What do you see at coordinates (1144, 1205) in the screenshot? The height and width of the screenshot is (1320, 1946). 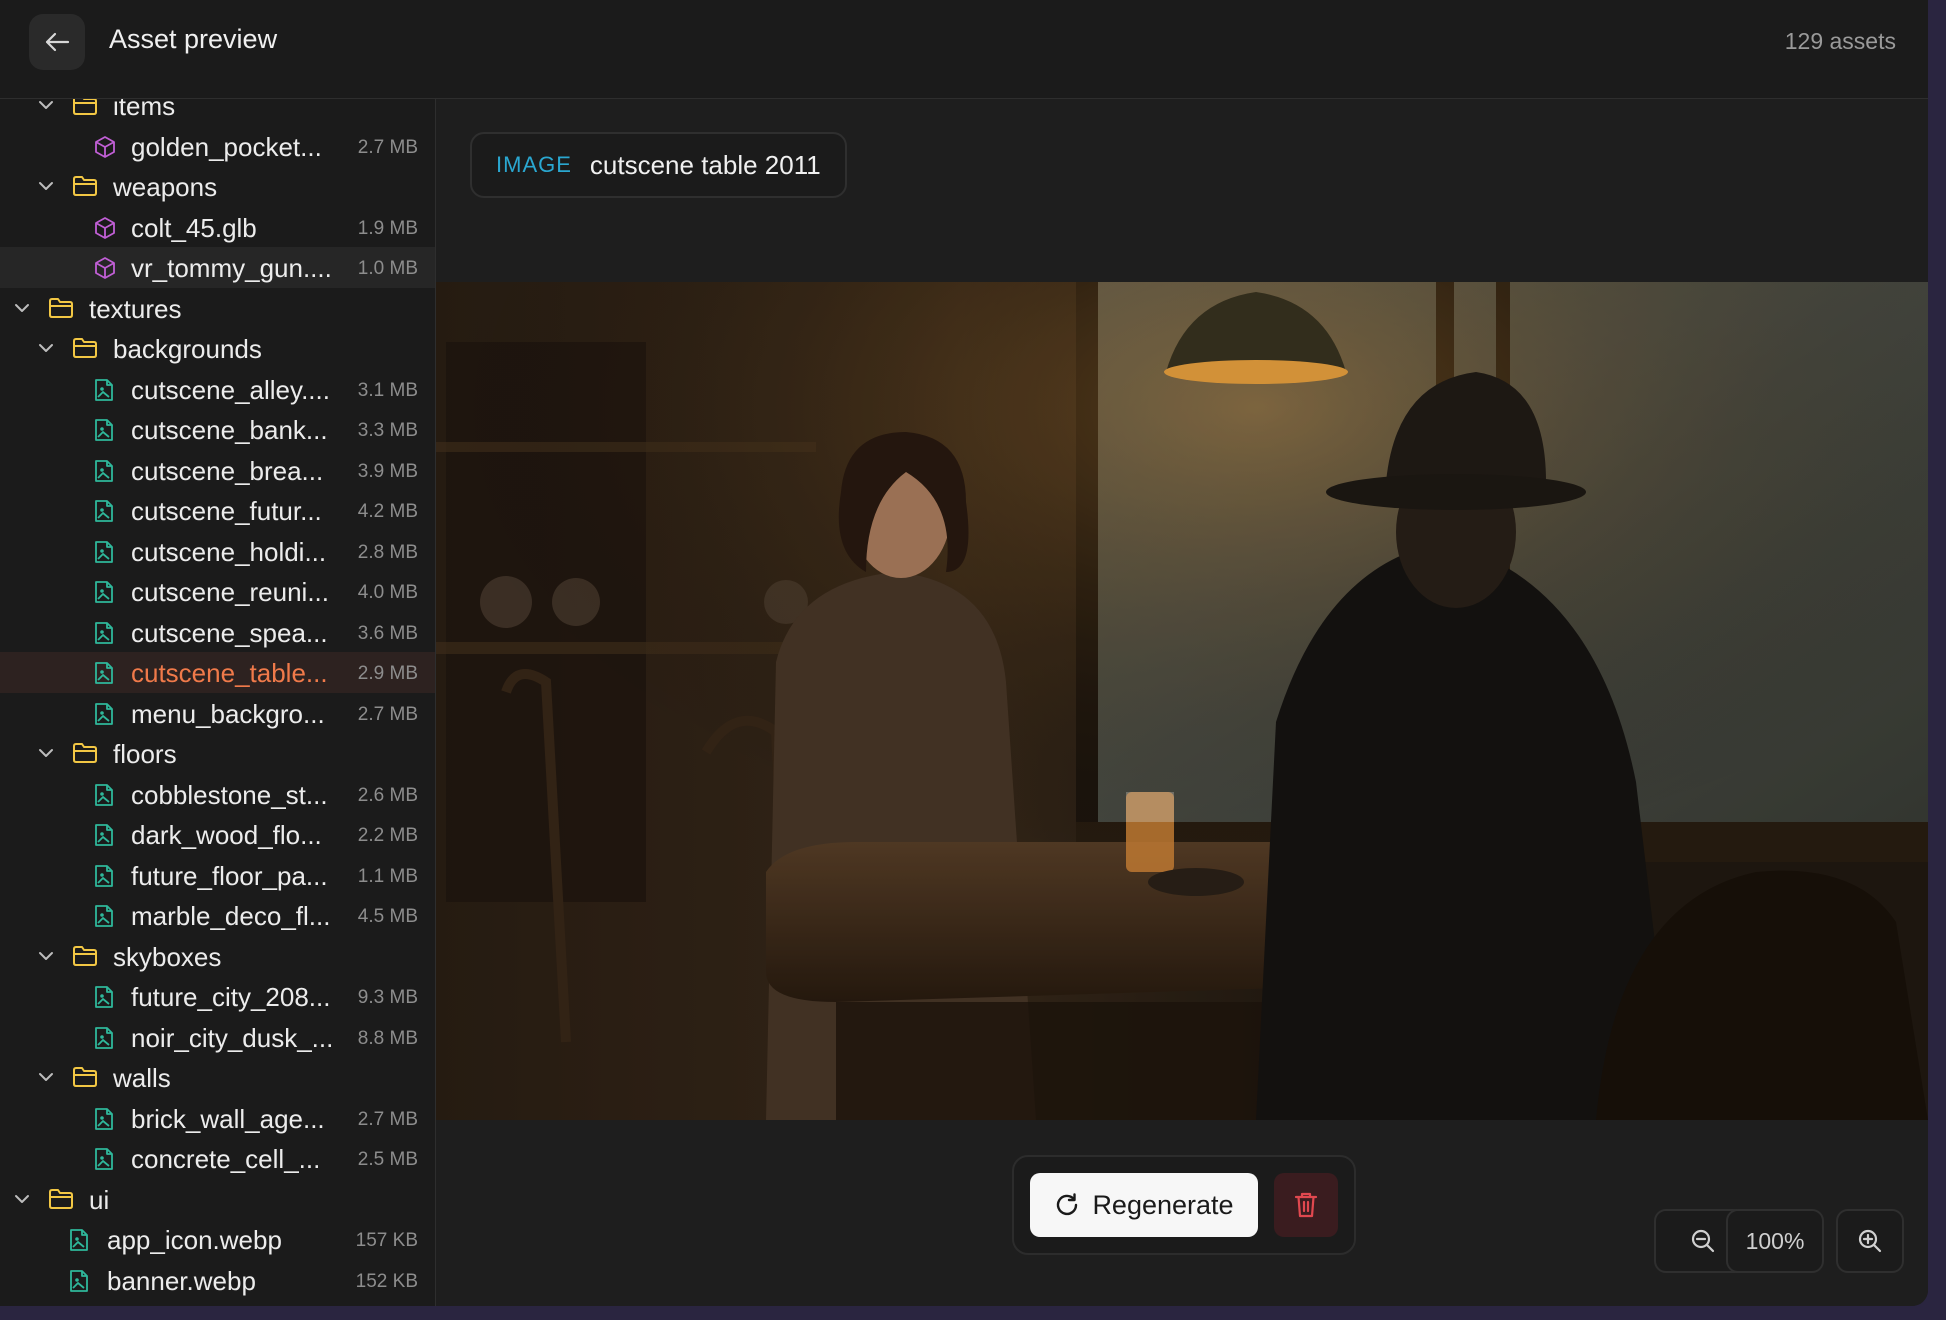 I see `regenerate-button: Regenerate` at bounding box center [1144, 1205].